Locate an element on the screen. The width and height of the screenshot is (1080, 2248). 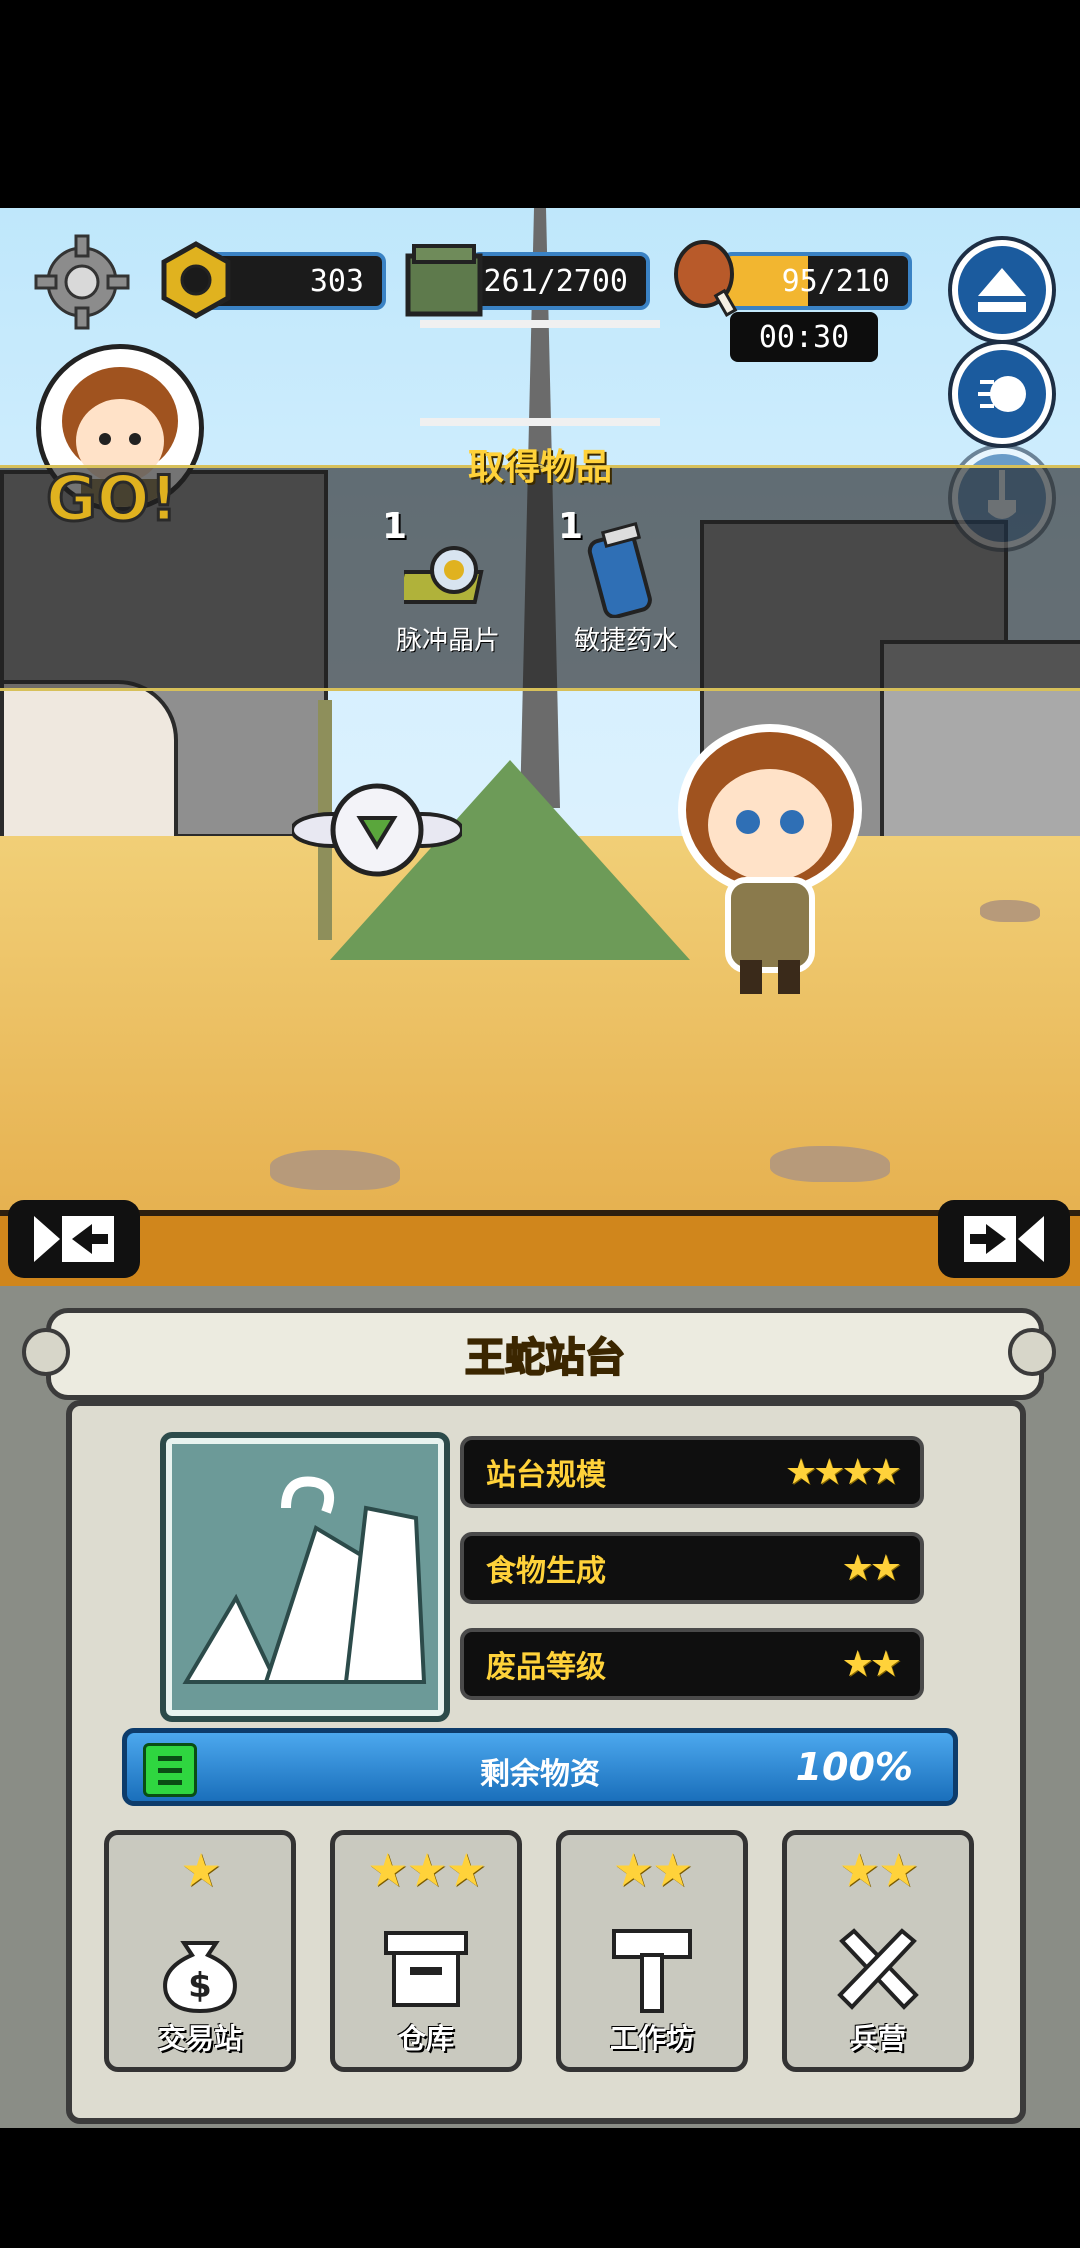
stat-label: 站台规模 is located at coordinates (546, 1475).